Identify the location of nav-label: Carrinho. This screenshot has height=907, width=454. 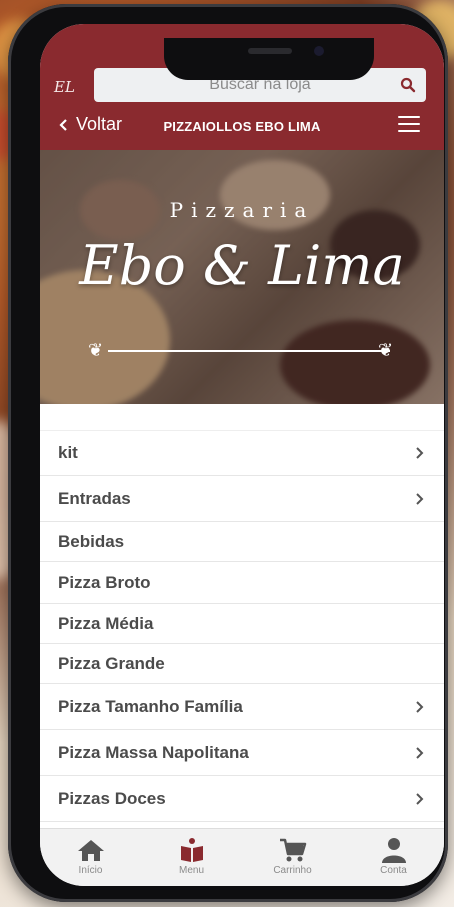
(292, 870).